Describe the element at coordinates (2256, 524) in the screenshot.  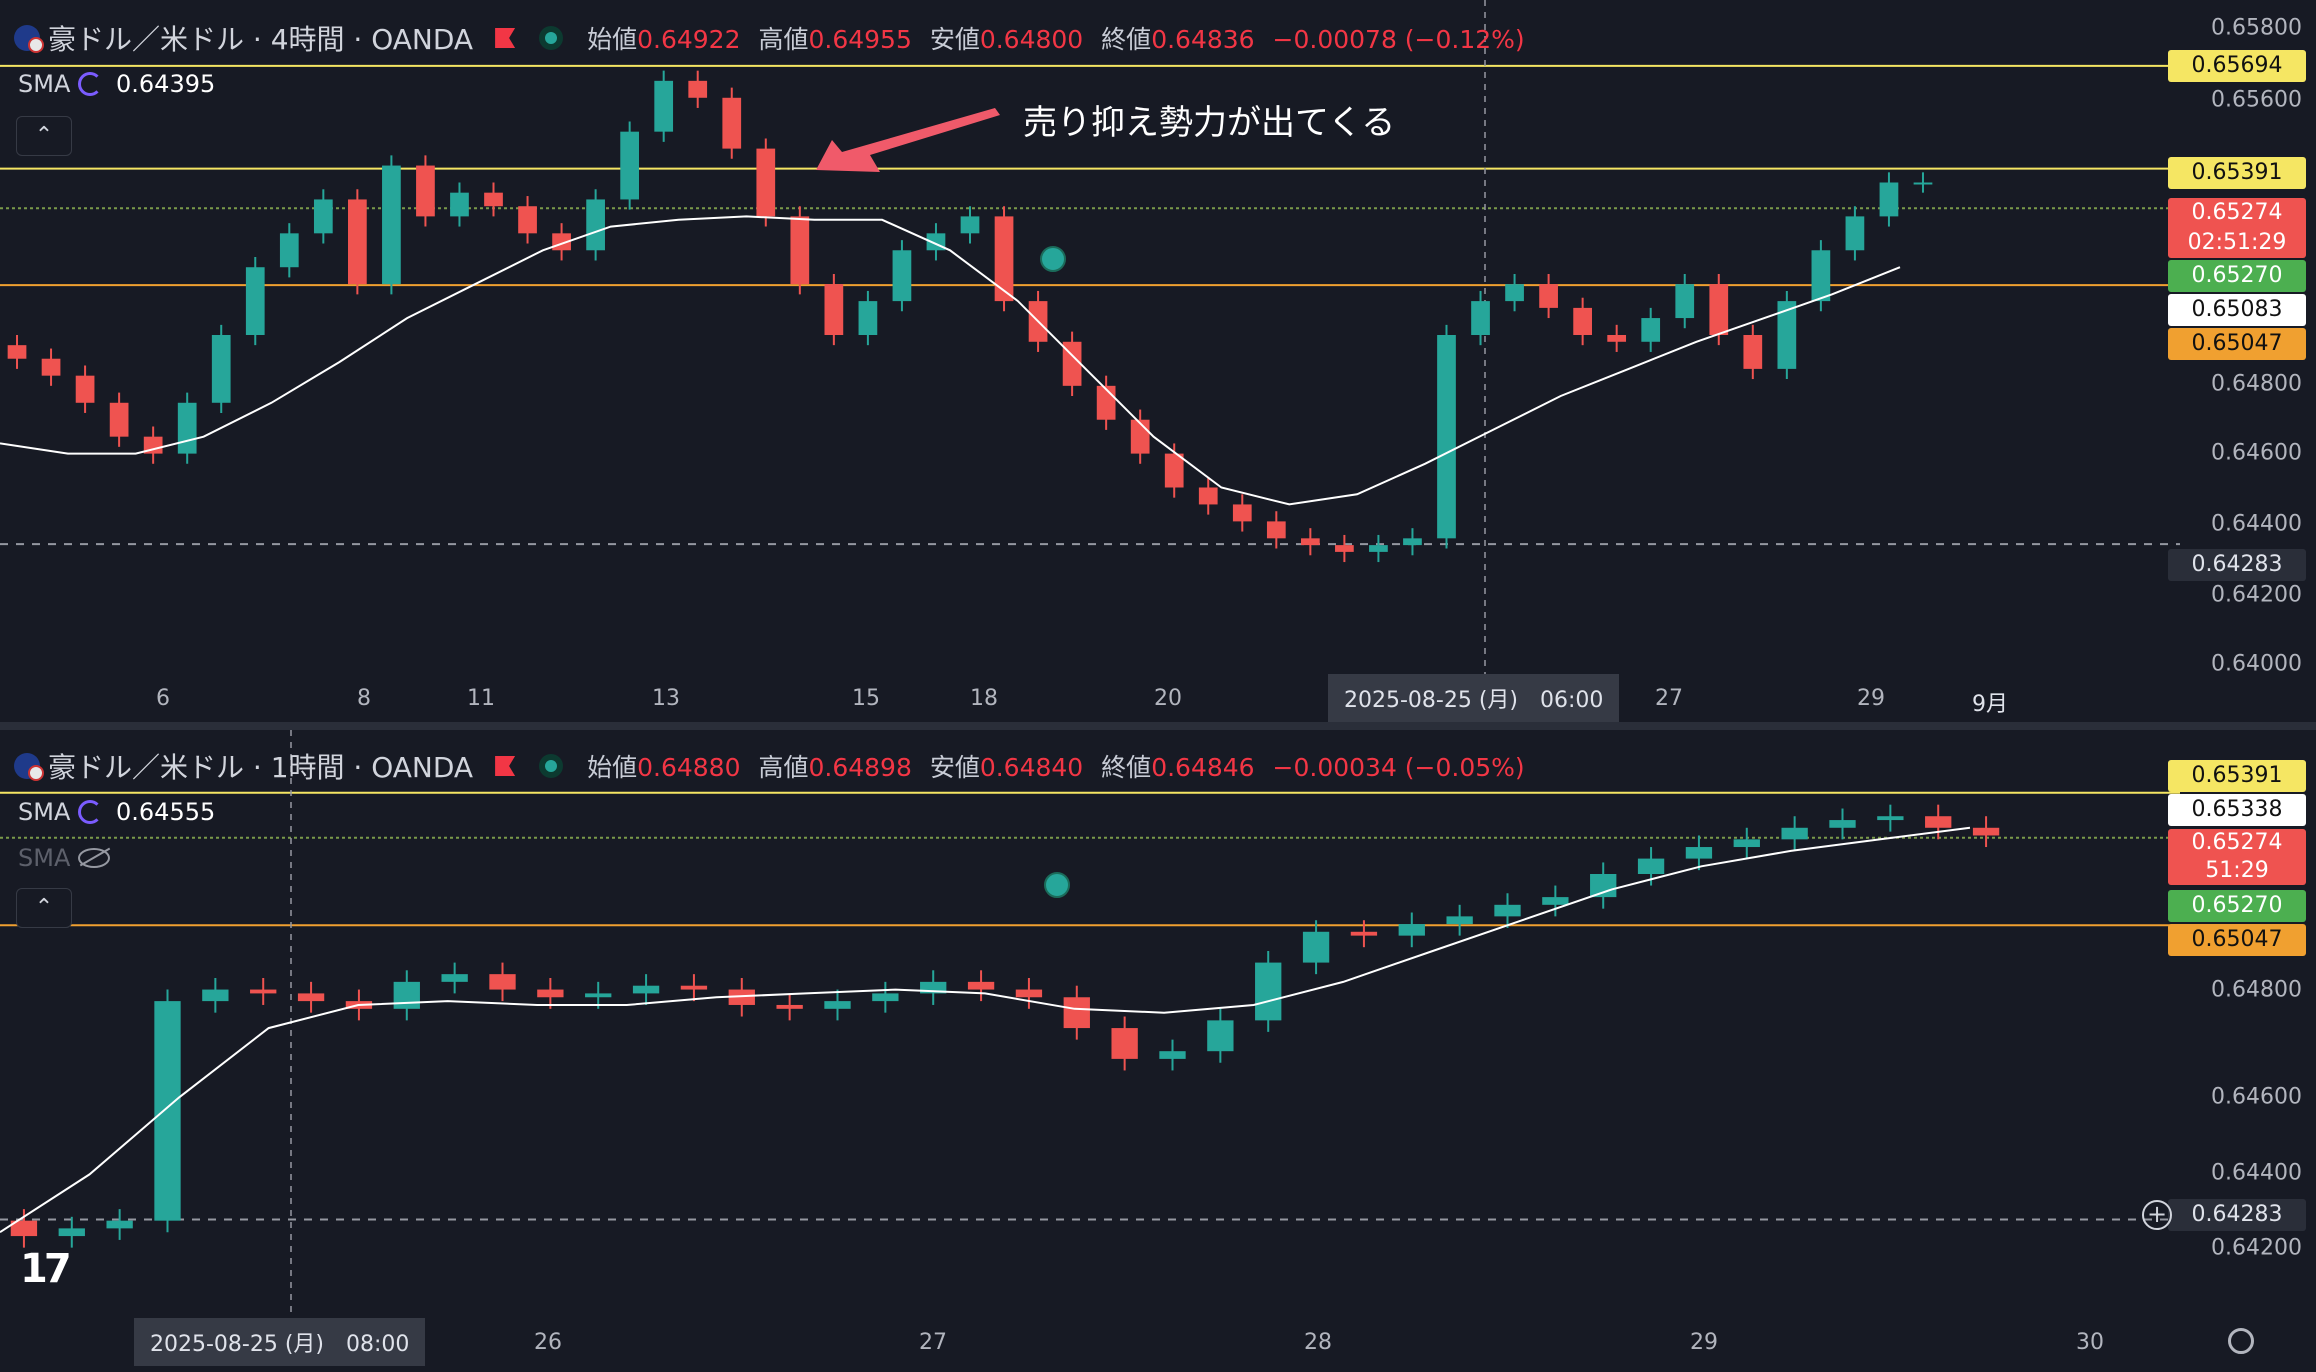
I see `y-axis-label: 0.64400` at that location.